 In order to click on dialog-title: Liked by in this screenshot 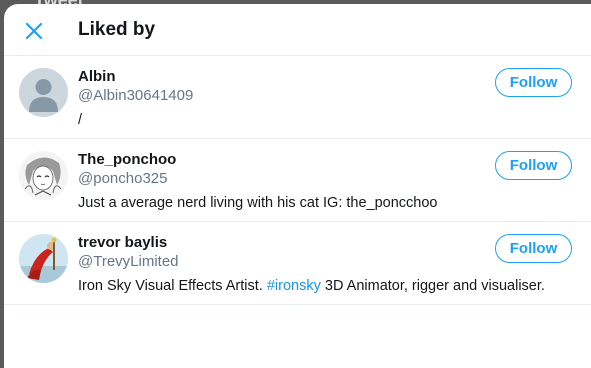, I will do `click(117, 29)`.